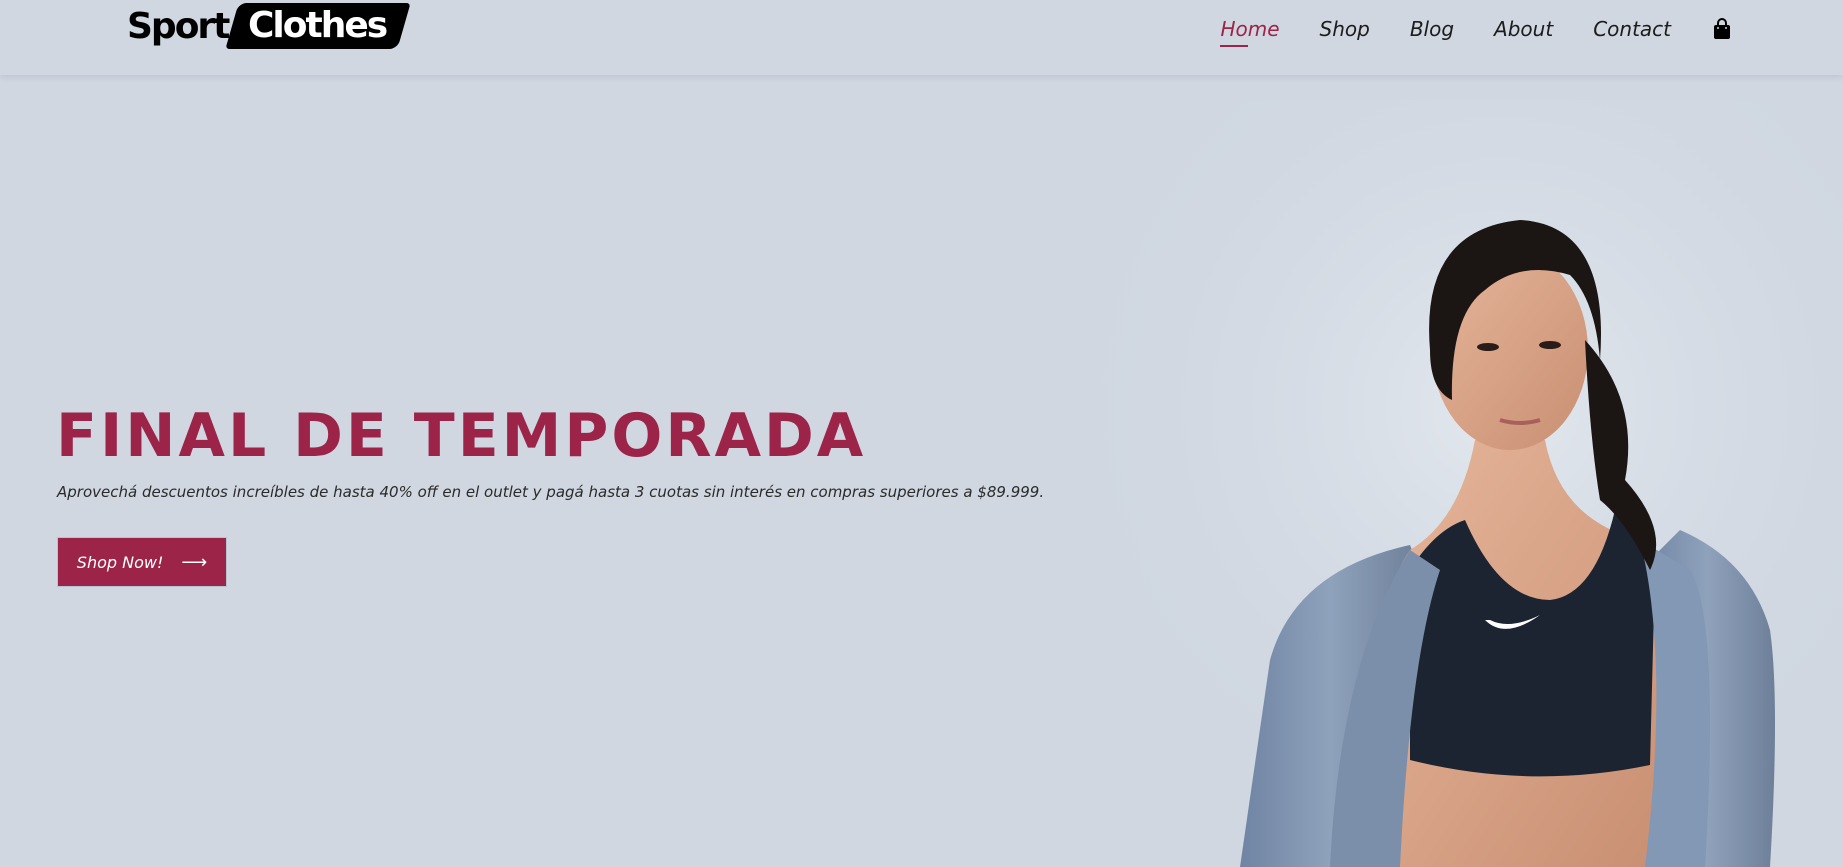 The height and width of the screenshot is (867, 1843). Describe the element at coordinates (1523, 29) in the screenshot. I see `nav-item-about: About` at that location.